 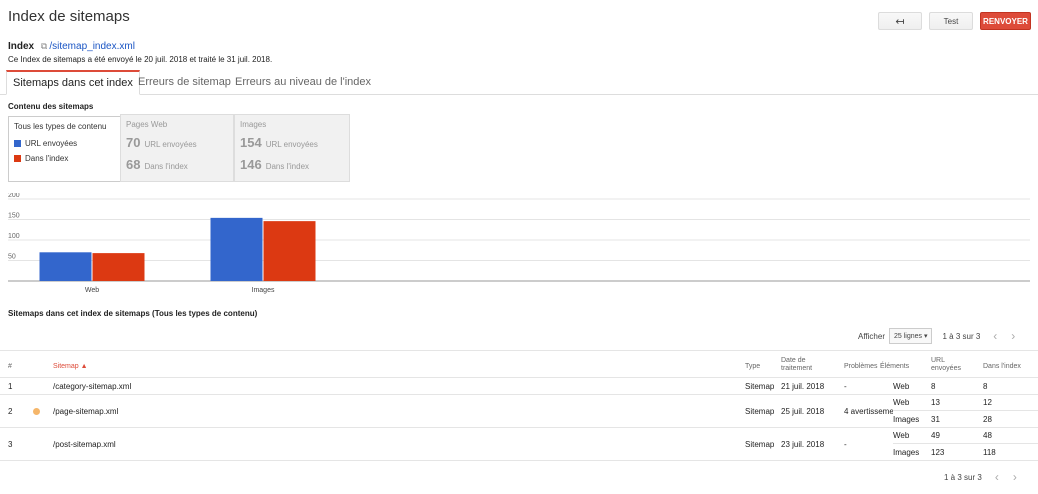 I want to click on x-tick-label: Images, so click(x=263, y=290).